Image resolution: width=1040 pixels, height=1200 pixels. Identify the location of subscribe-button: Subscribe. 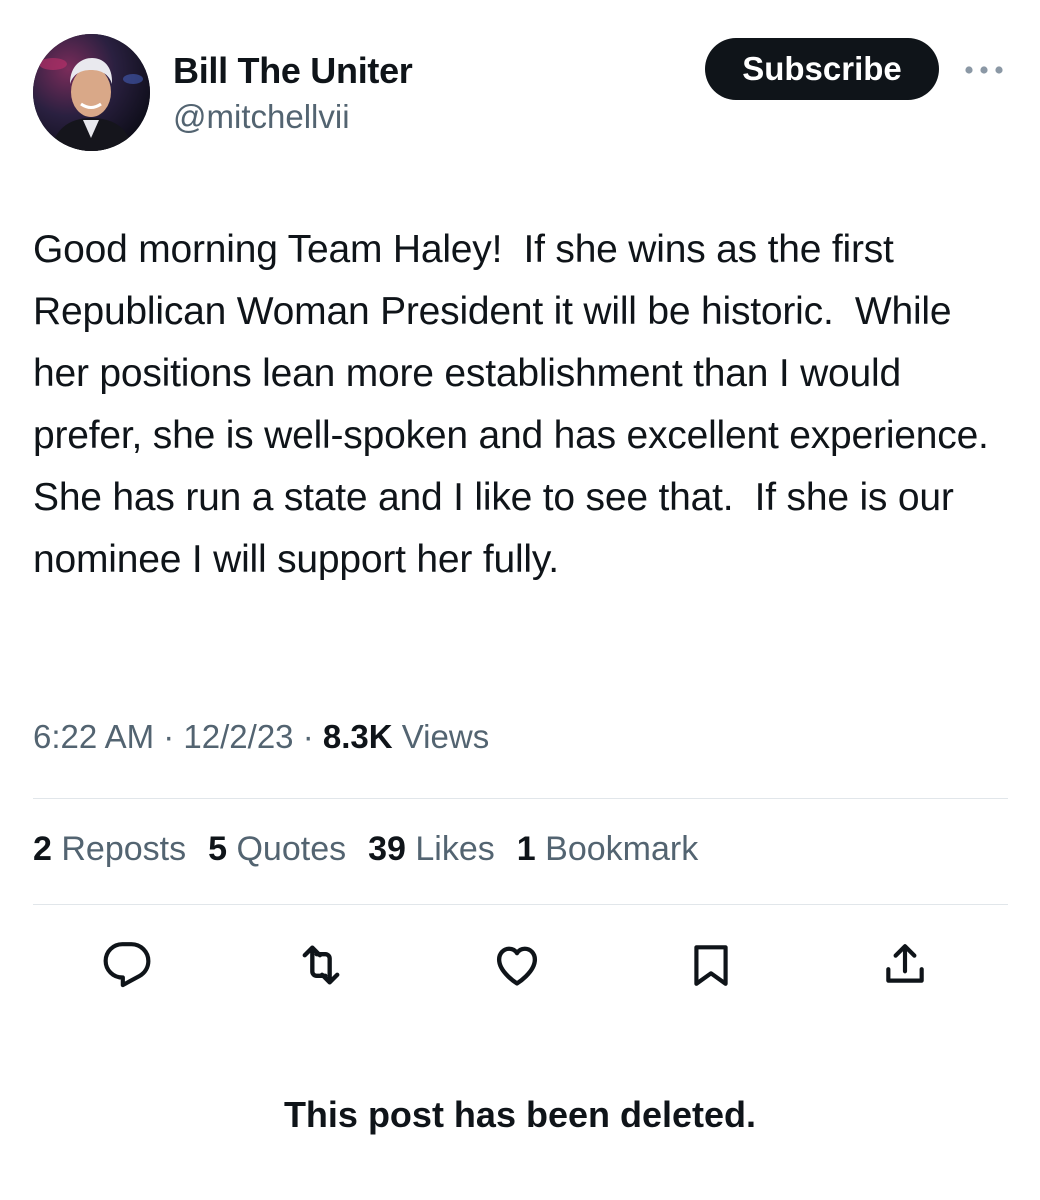
(822, 69).